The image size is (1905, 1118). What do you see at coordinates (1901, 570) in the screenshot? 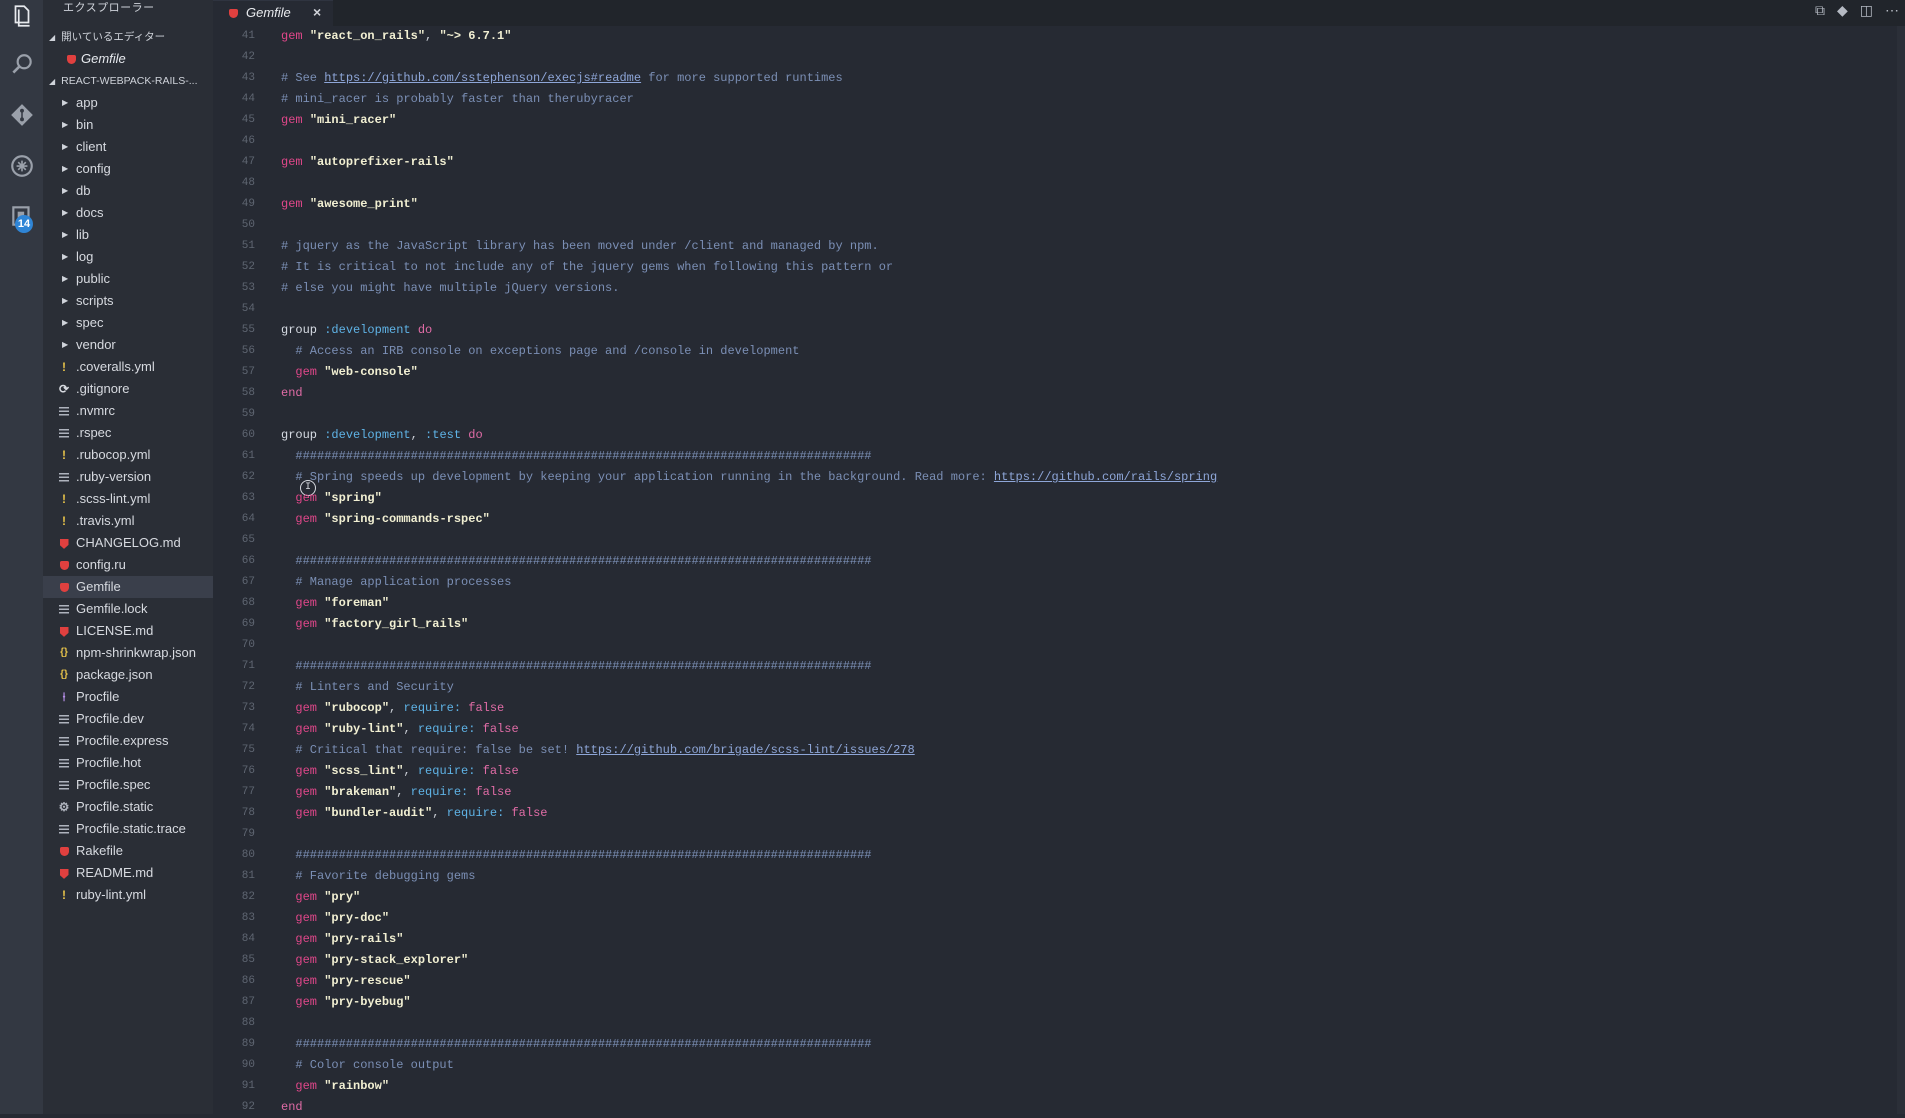
I see `editor-scrollbar` at bounding box center [1901, 570].